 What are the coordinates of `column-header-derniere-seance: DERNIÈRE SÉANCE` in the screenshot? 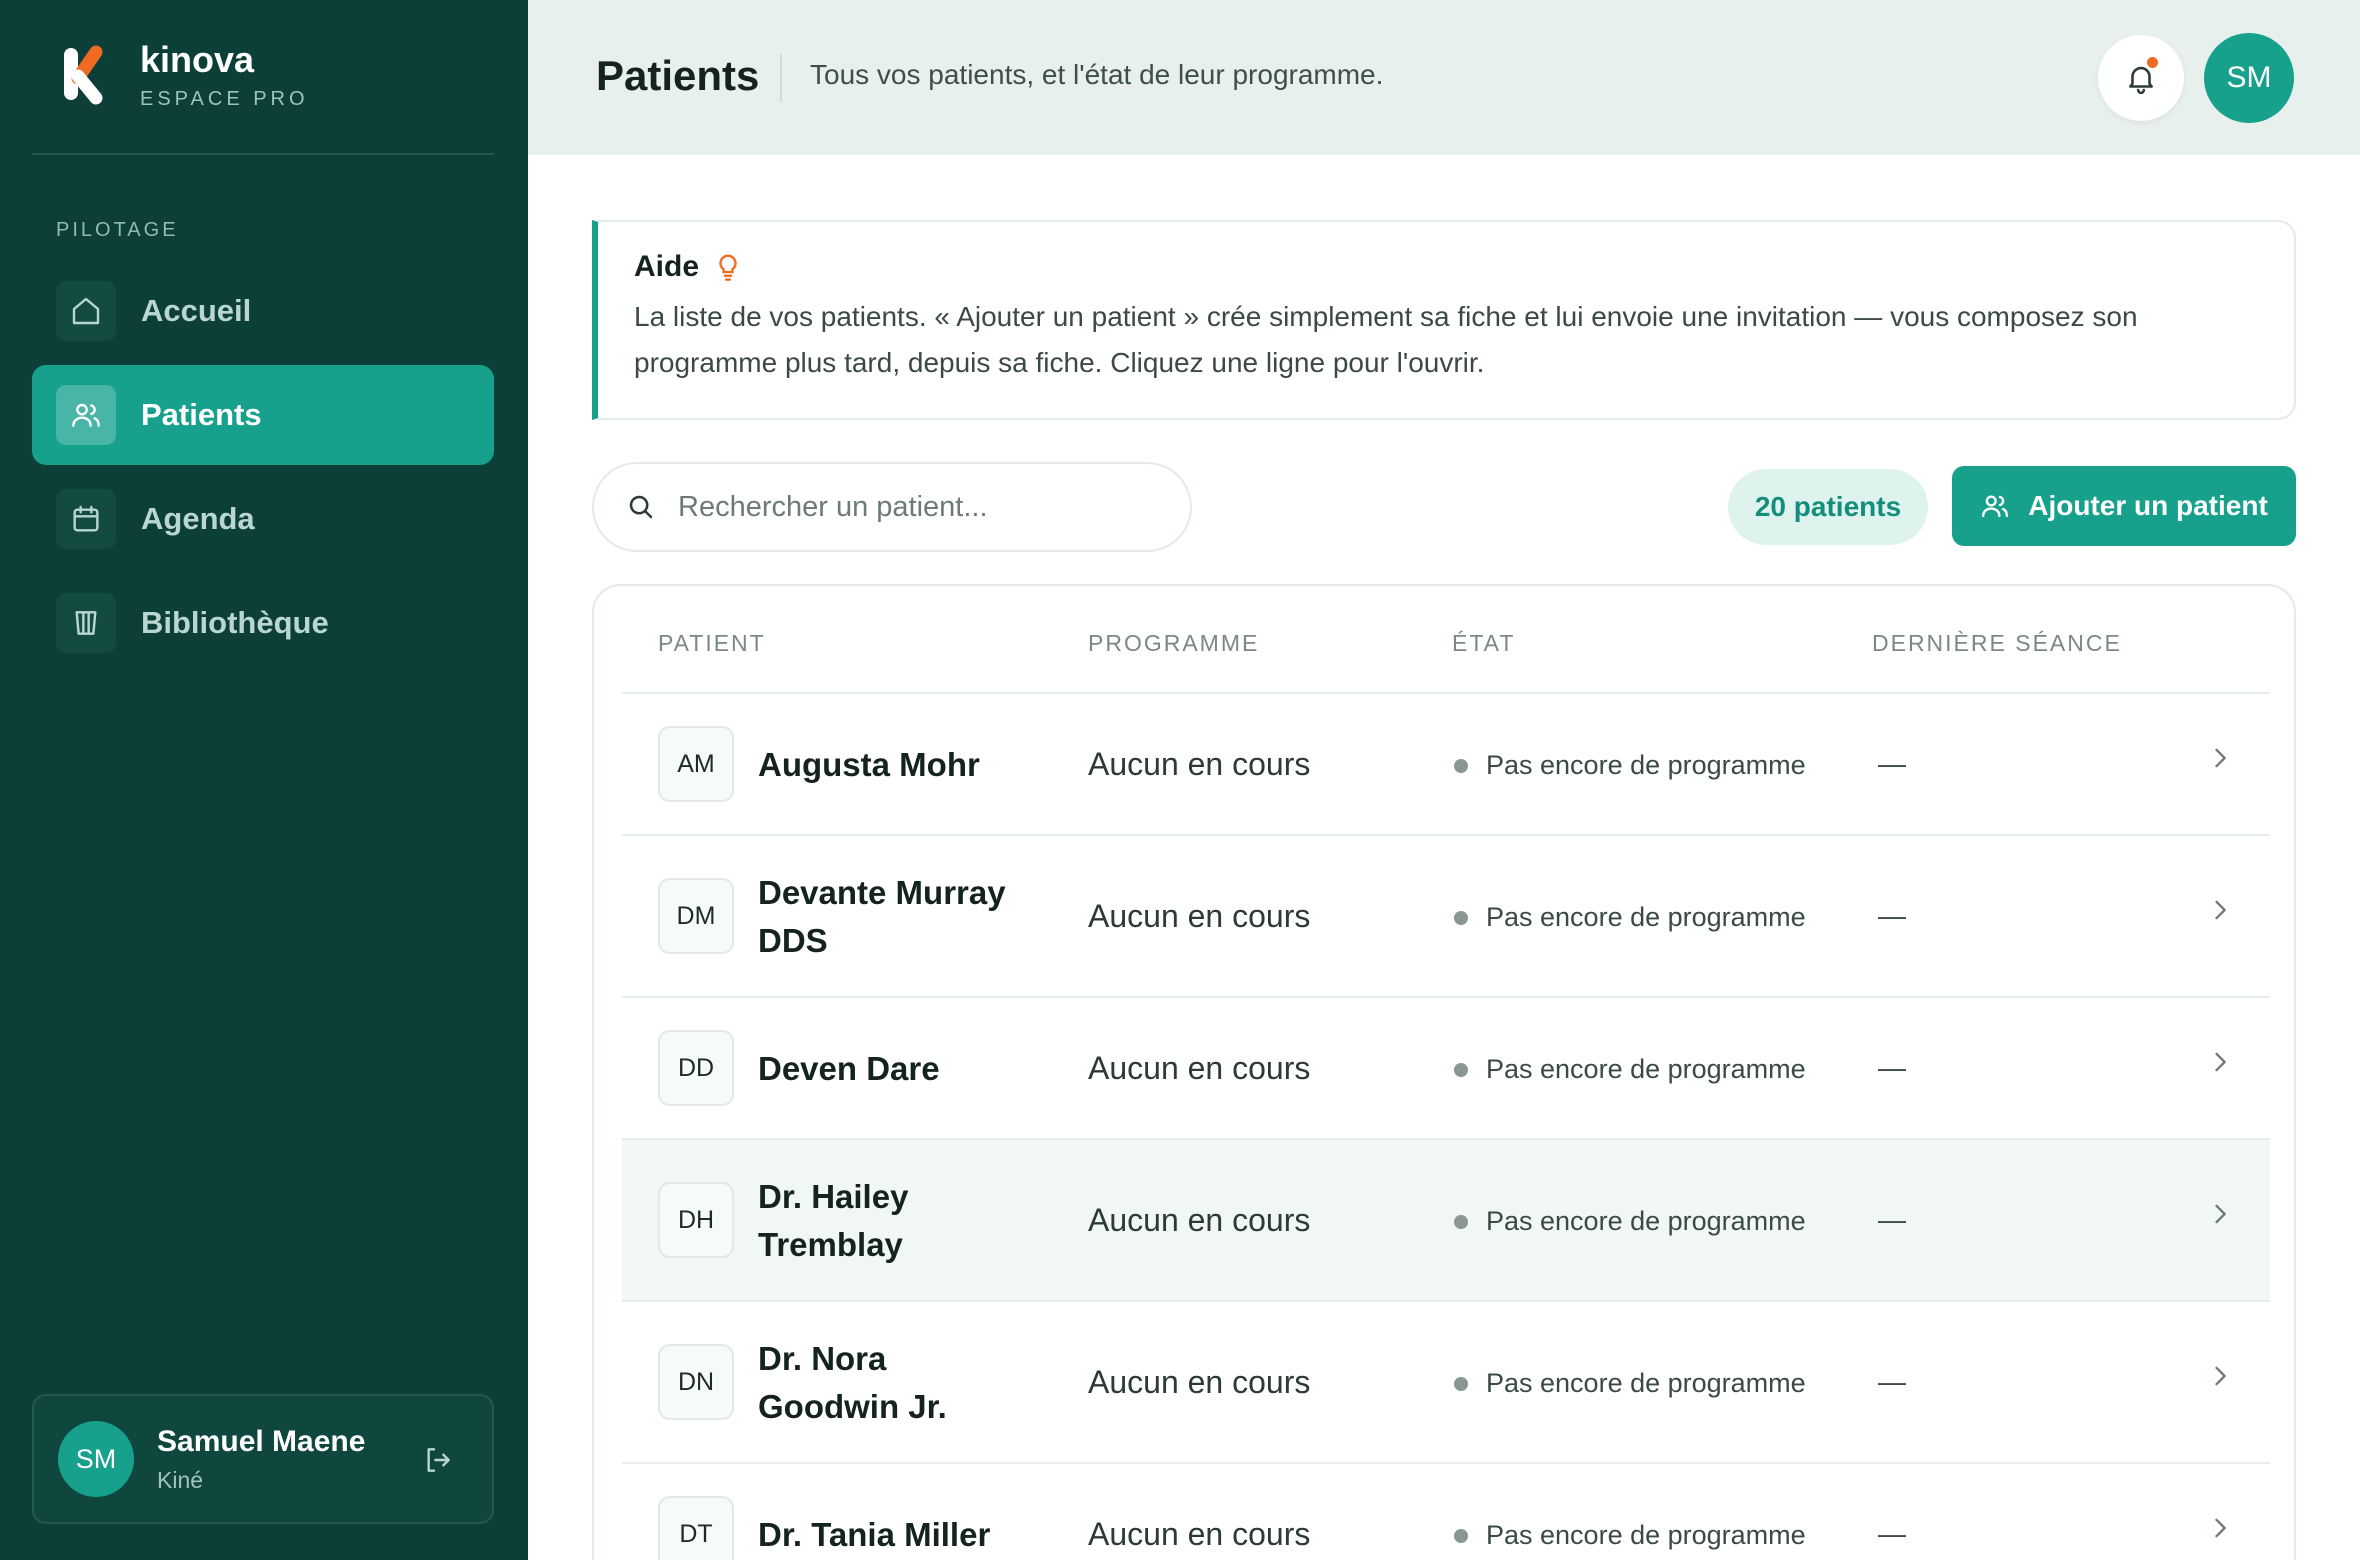 It's located at (1997, 643).